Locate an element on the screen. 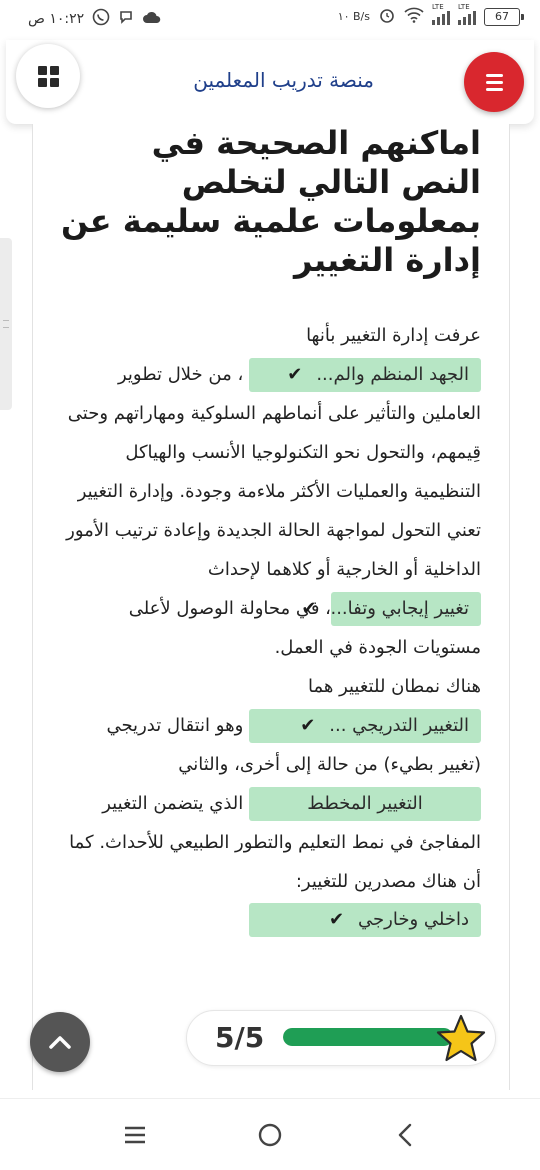 The width and height of the screenshot is (540, 1170). back-button is located at coordinates (405, 1135).